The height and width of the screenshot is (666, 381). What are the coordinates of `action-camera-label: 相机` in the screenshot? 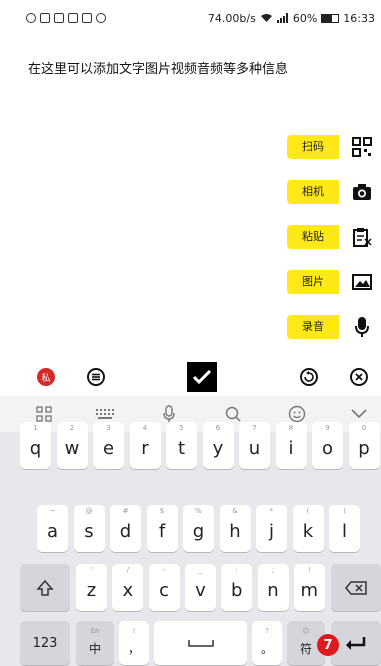 It's located at (313, 192).